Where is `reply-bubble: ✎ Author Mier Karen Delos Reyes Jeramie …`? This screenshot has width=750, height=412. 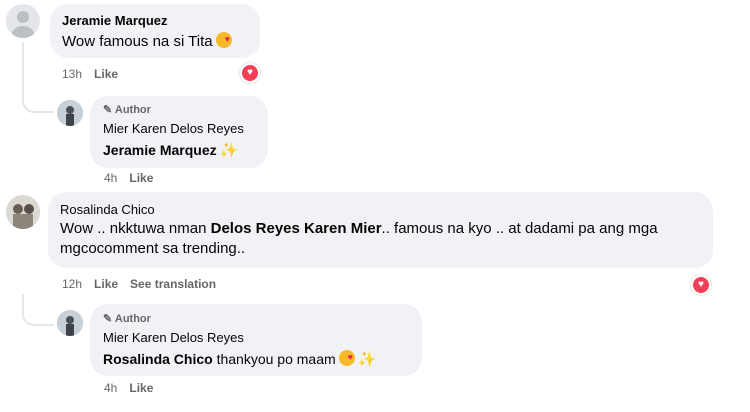 reply-bubble: ✎ Author Mier Karen Delos Reyes Jeramie … is located at coordinates (179, 132).